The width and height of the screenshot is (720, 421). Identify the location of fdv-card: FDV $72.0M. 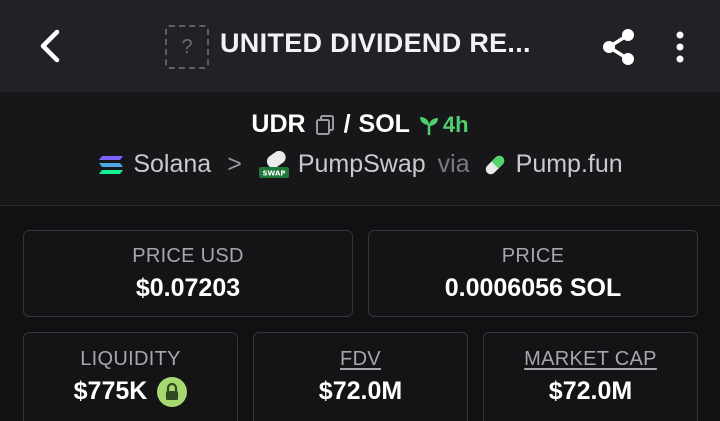
(360, 376).